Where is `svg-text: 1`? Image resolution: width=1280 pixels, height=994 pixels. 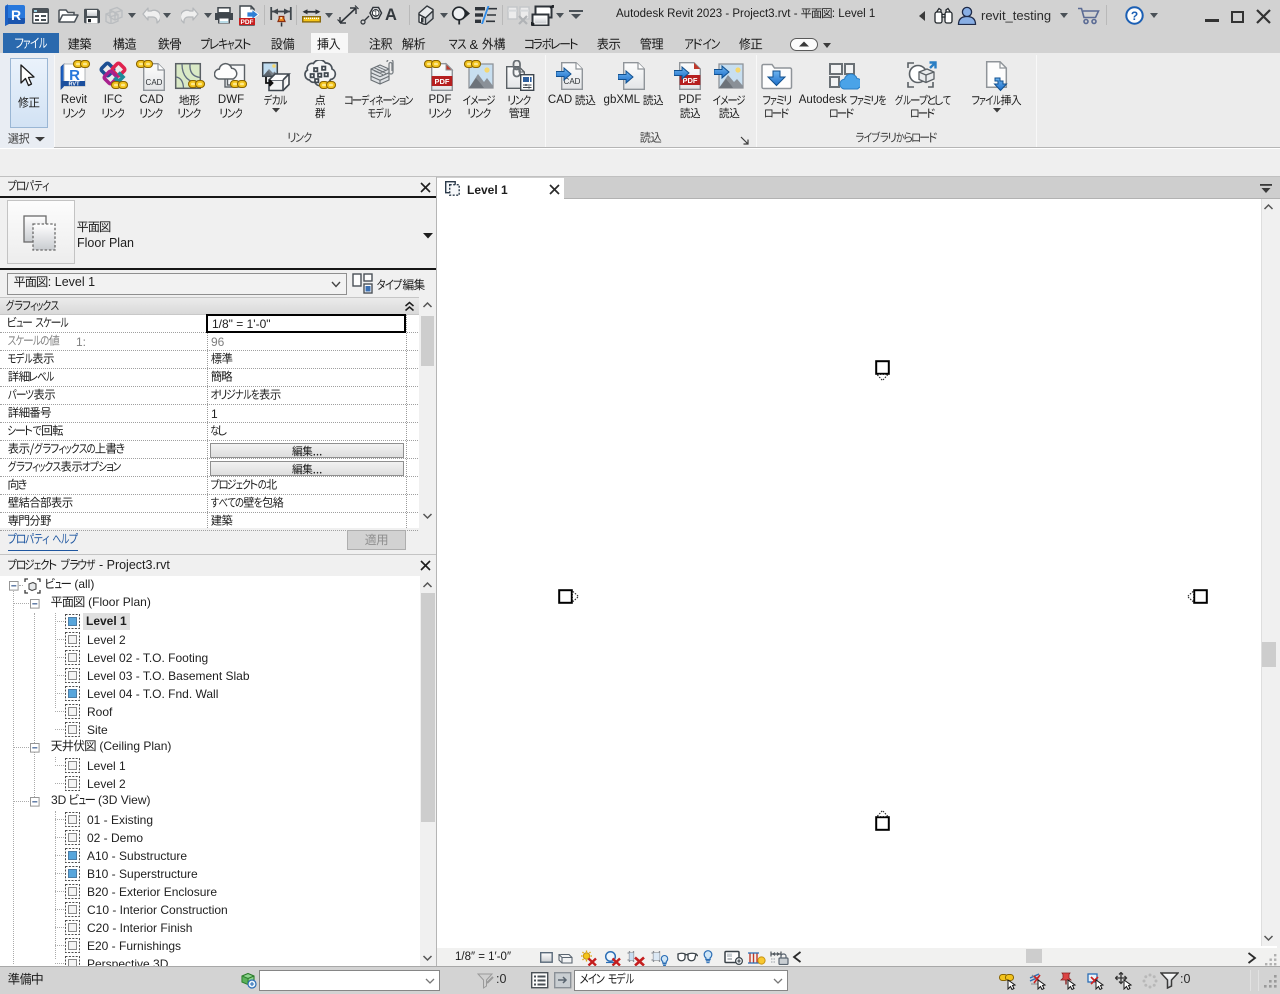
svg-text: 1 is located at coordinates (376, 13).